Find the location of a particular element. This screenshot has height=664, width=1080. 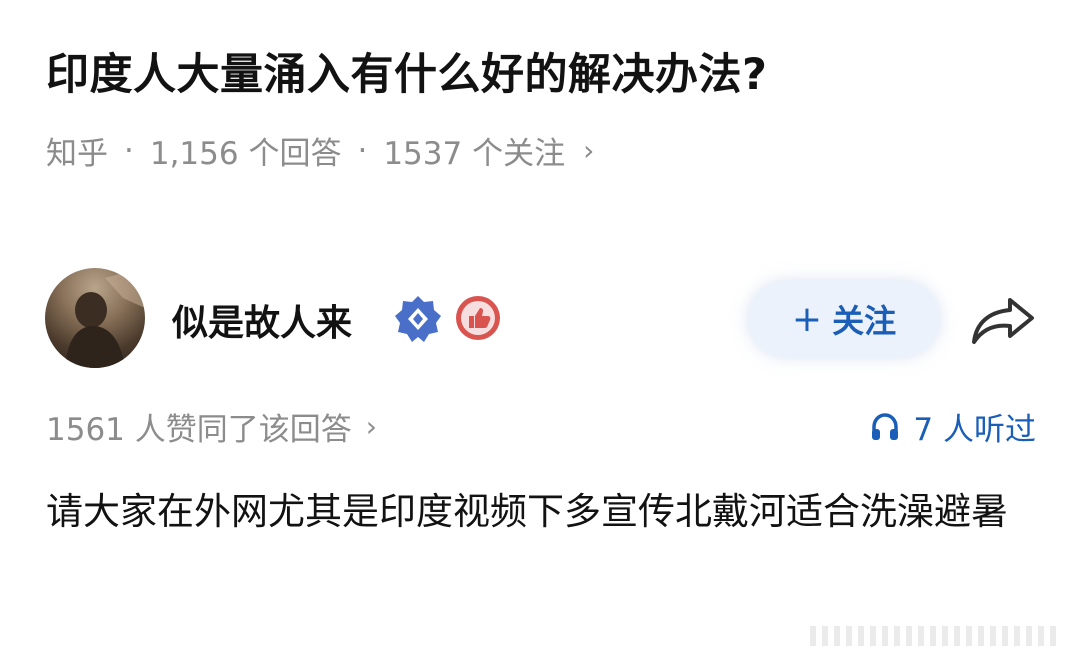

follow-button: + 关注 is located at coordinates (844, 319).